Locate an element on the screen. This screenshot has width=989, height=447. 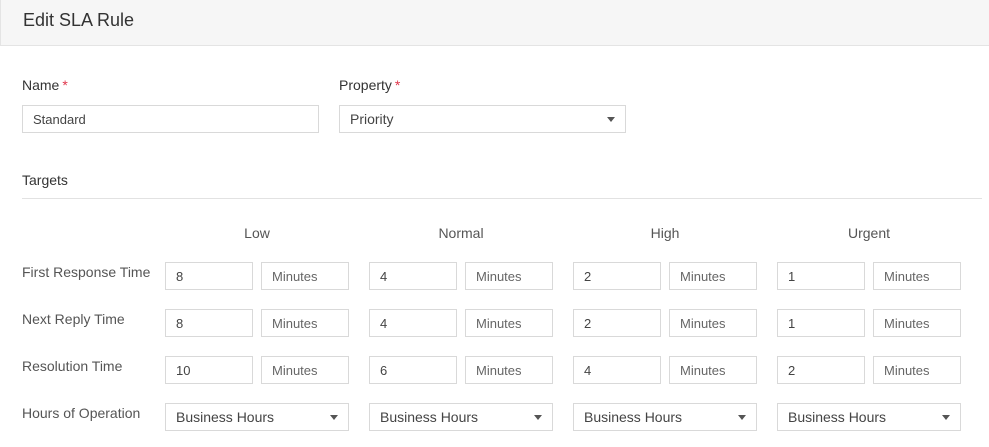
first-response-high-unit: Minutes is located at coordinates (713, 276).